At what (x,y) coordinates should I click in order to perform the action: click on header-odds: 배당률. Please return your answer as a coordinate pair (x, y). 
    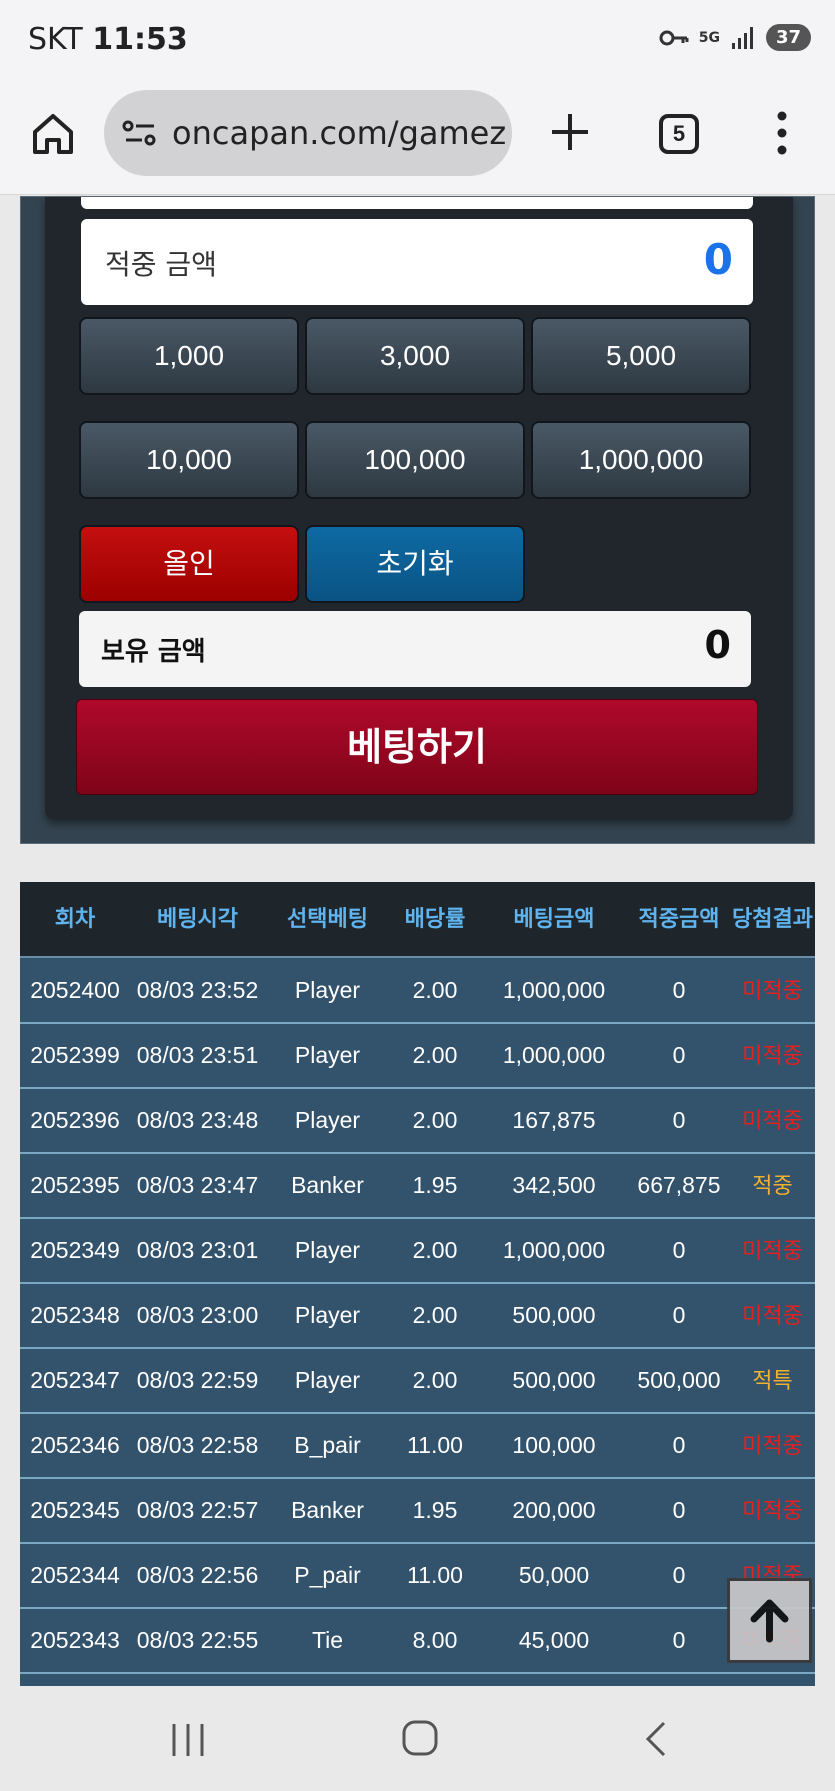
    Looking at the image, I should click on (435, 919).